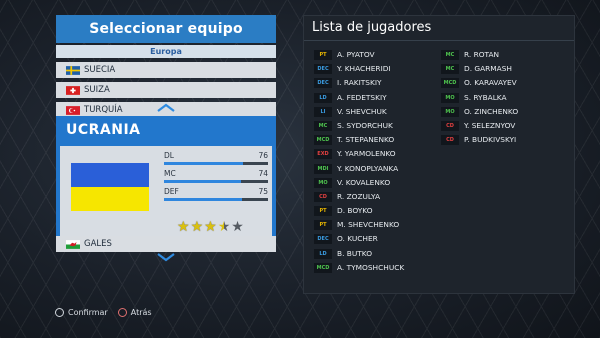  What do you see at coordinates (73, 90) in the screenshot?
I see `switzerland-flag-icon` at bounding box center [73, 90].